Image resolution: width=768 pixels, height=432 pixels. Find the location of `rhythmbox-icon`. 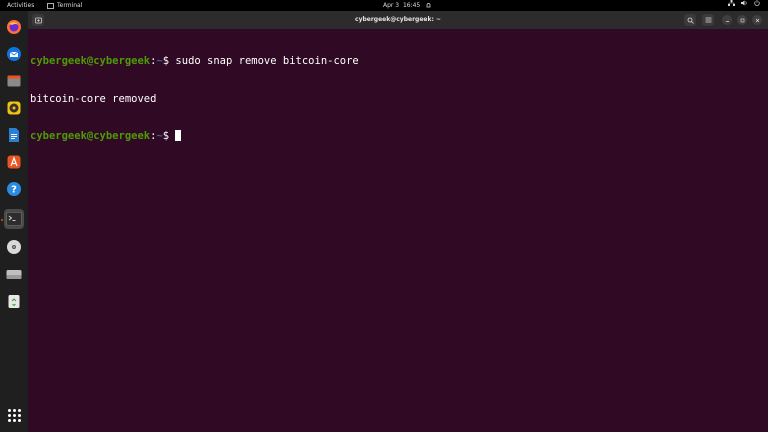

rhythmbox-icon is located at coordinates (14, 108).